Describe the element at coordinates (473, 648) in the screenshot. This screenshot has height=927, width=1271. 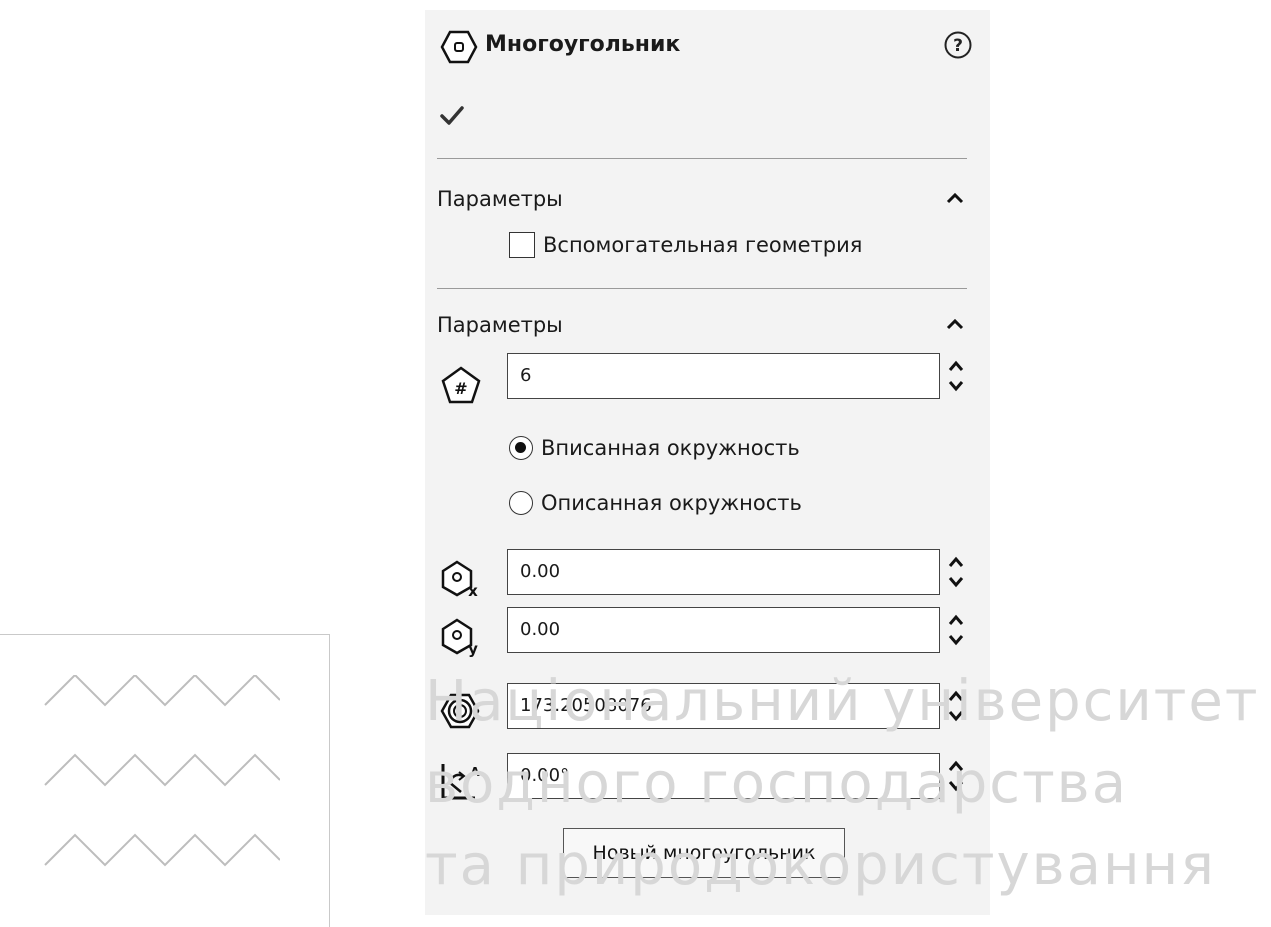
I see `svg-text: y` at that location.